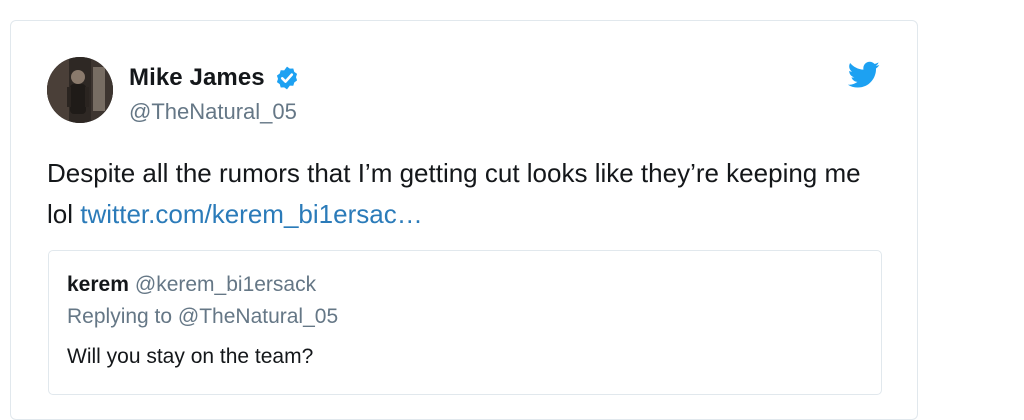  Describe the element at coordinates (190, 356) in the screenshot. I see `quoted-text: Will you stay on the team?` at that location.